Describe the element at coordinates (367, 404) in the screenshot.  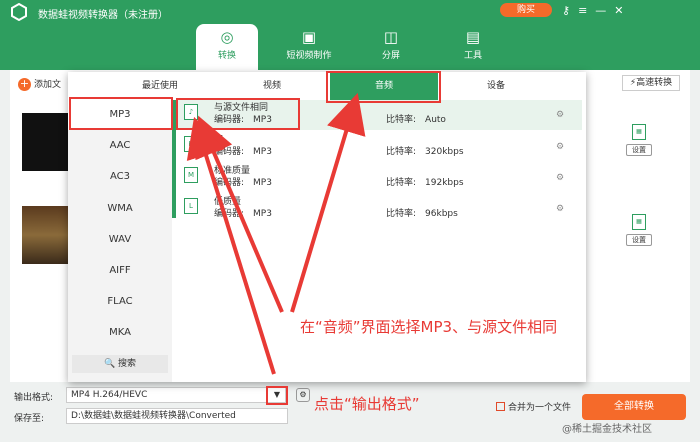
I see `annotation-output: 点击“输出格式”` at that location.